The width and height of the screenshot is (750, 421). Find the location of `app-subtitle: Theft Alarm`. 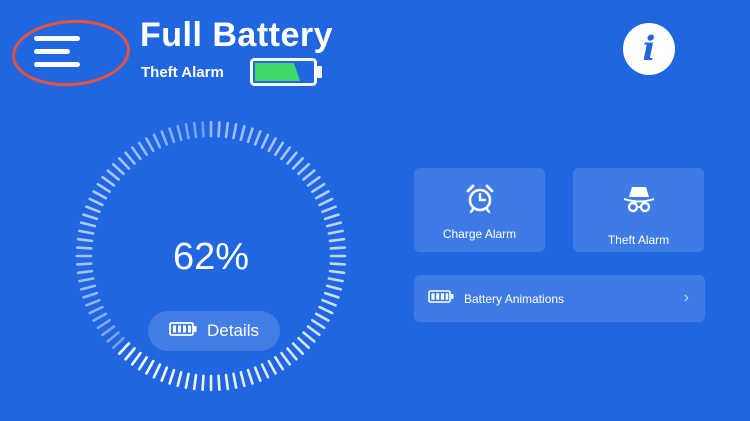

app-subtitle: Theft Alarm is located at coordinates (182, 72).